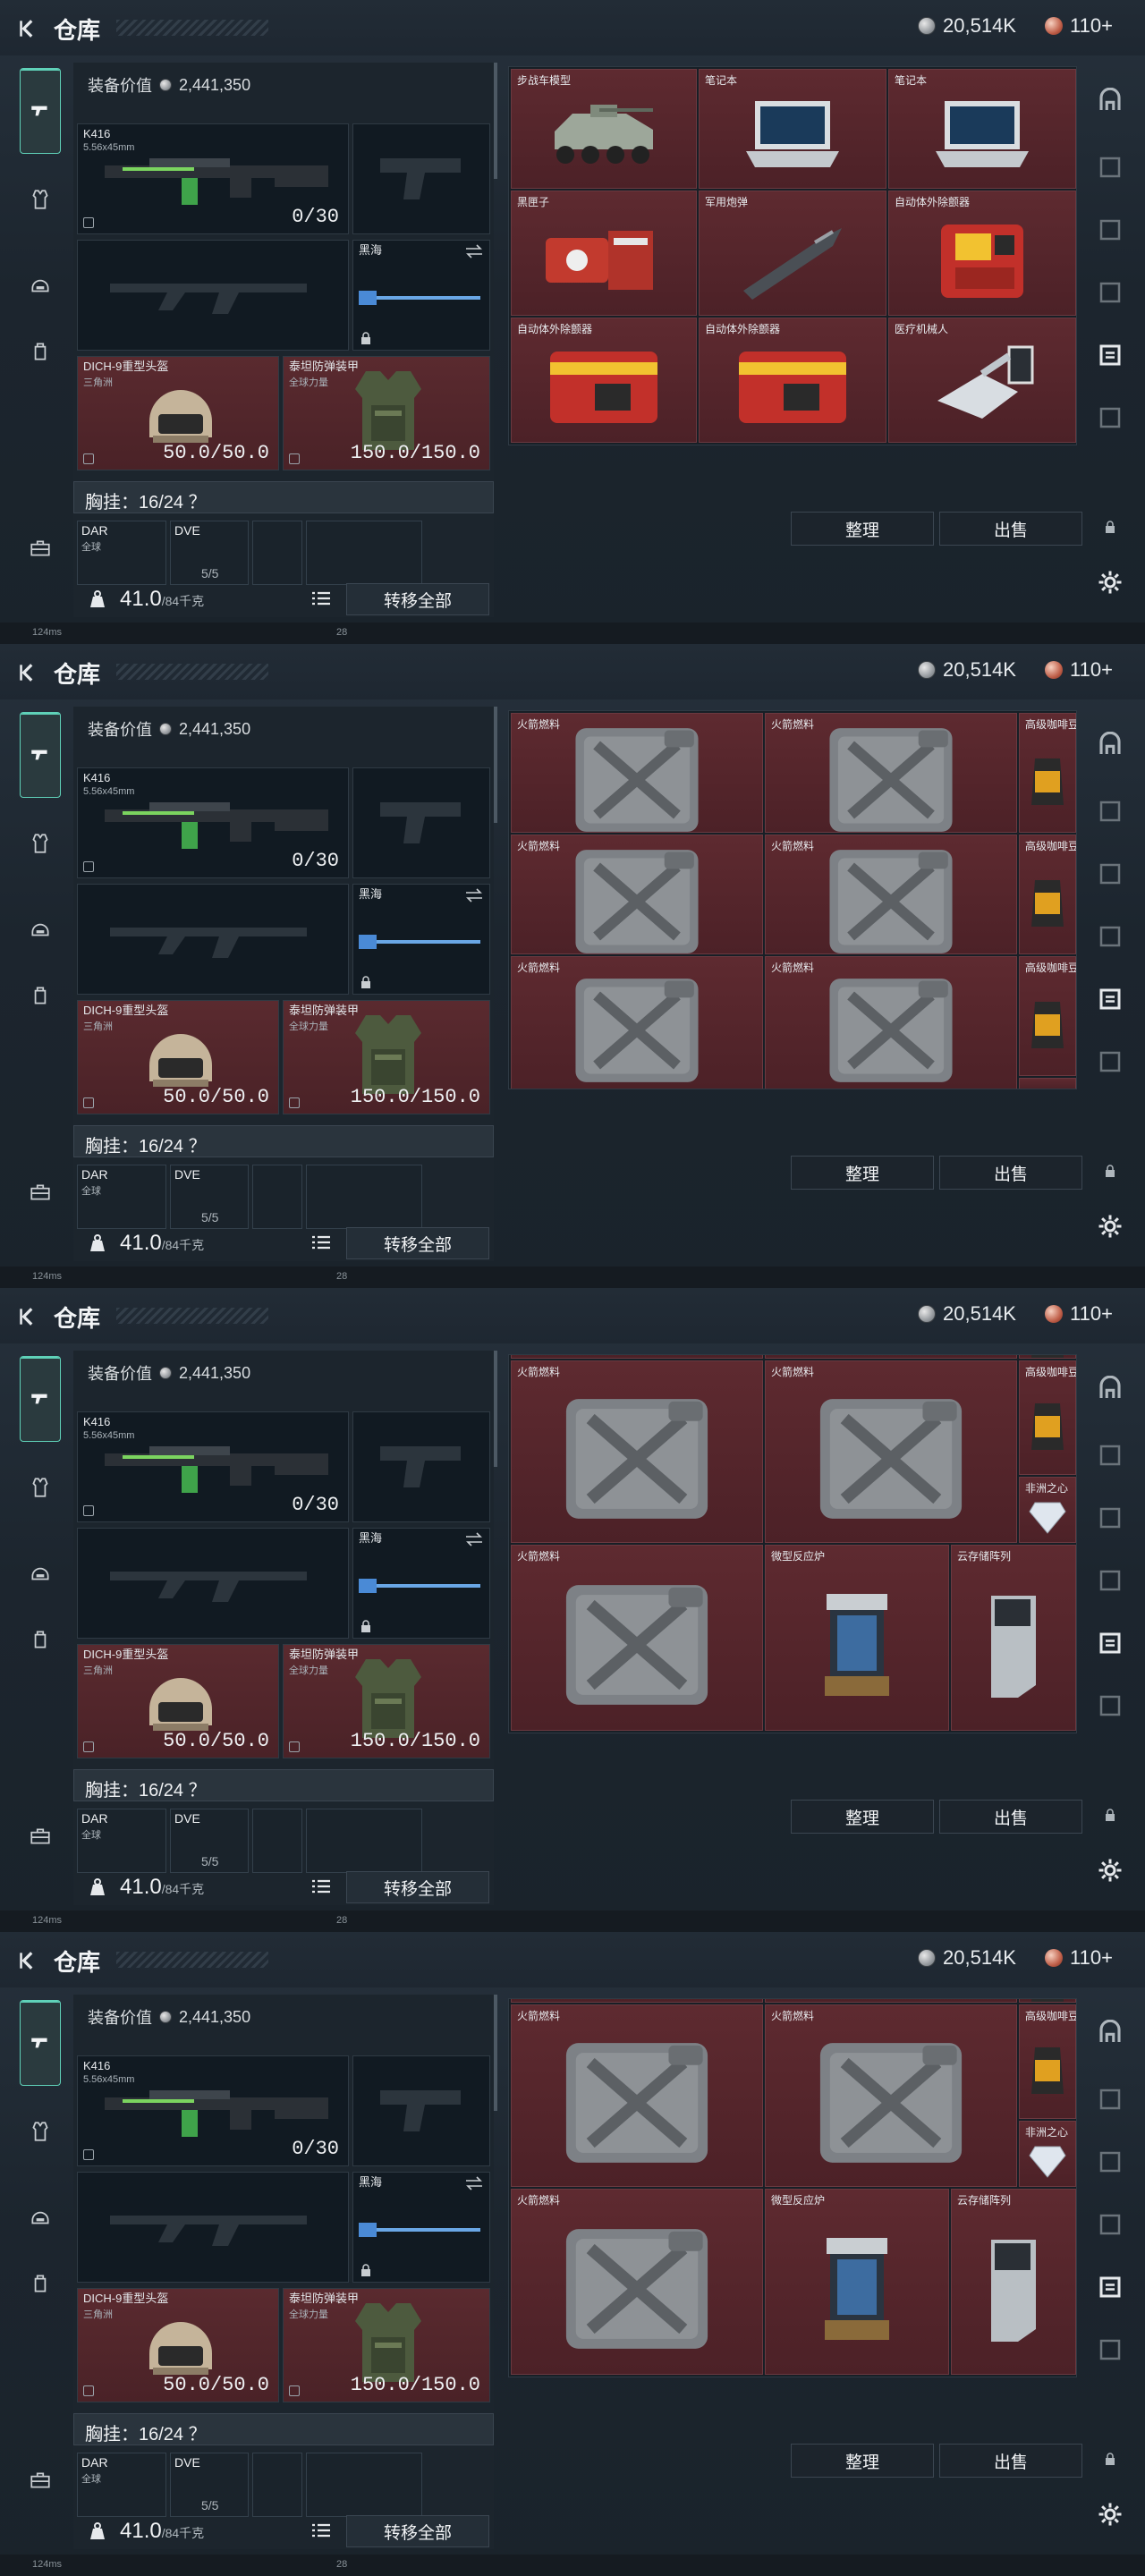 The height and width of the screenshot is (2576, 1145). I want to click on storage-item: 黑匣子, so click(604, 253).